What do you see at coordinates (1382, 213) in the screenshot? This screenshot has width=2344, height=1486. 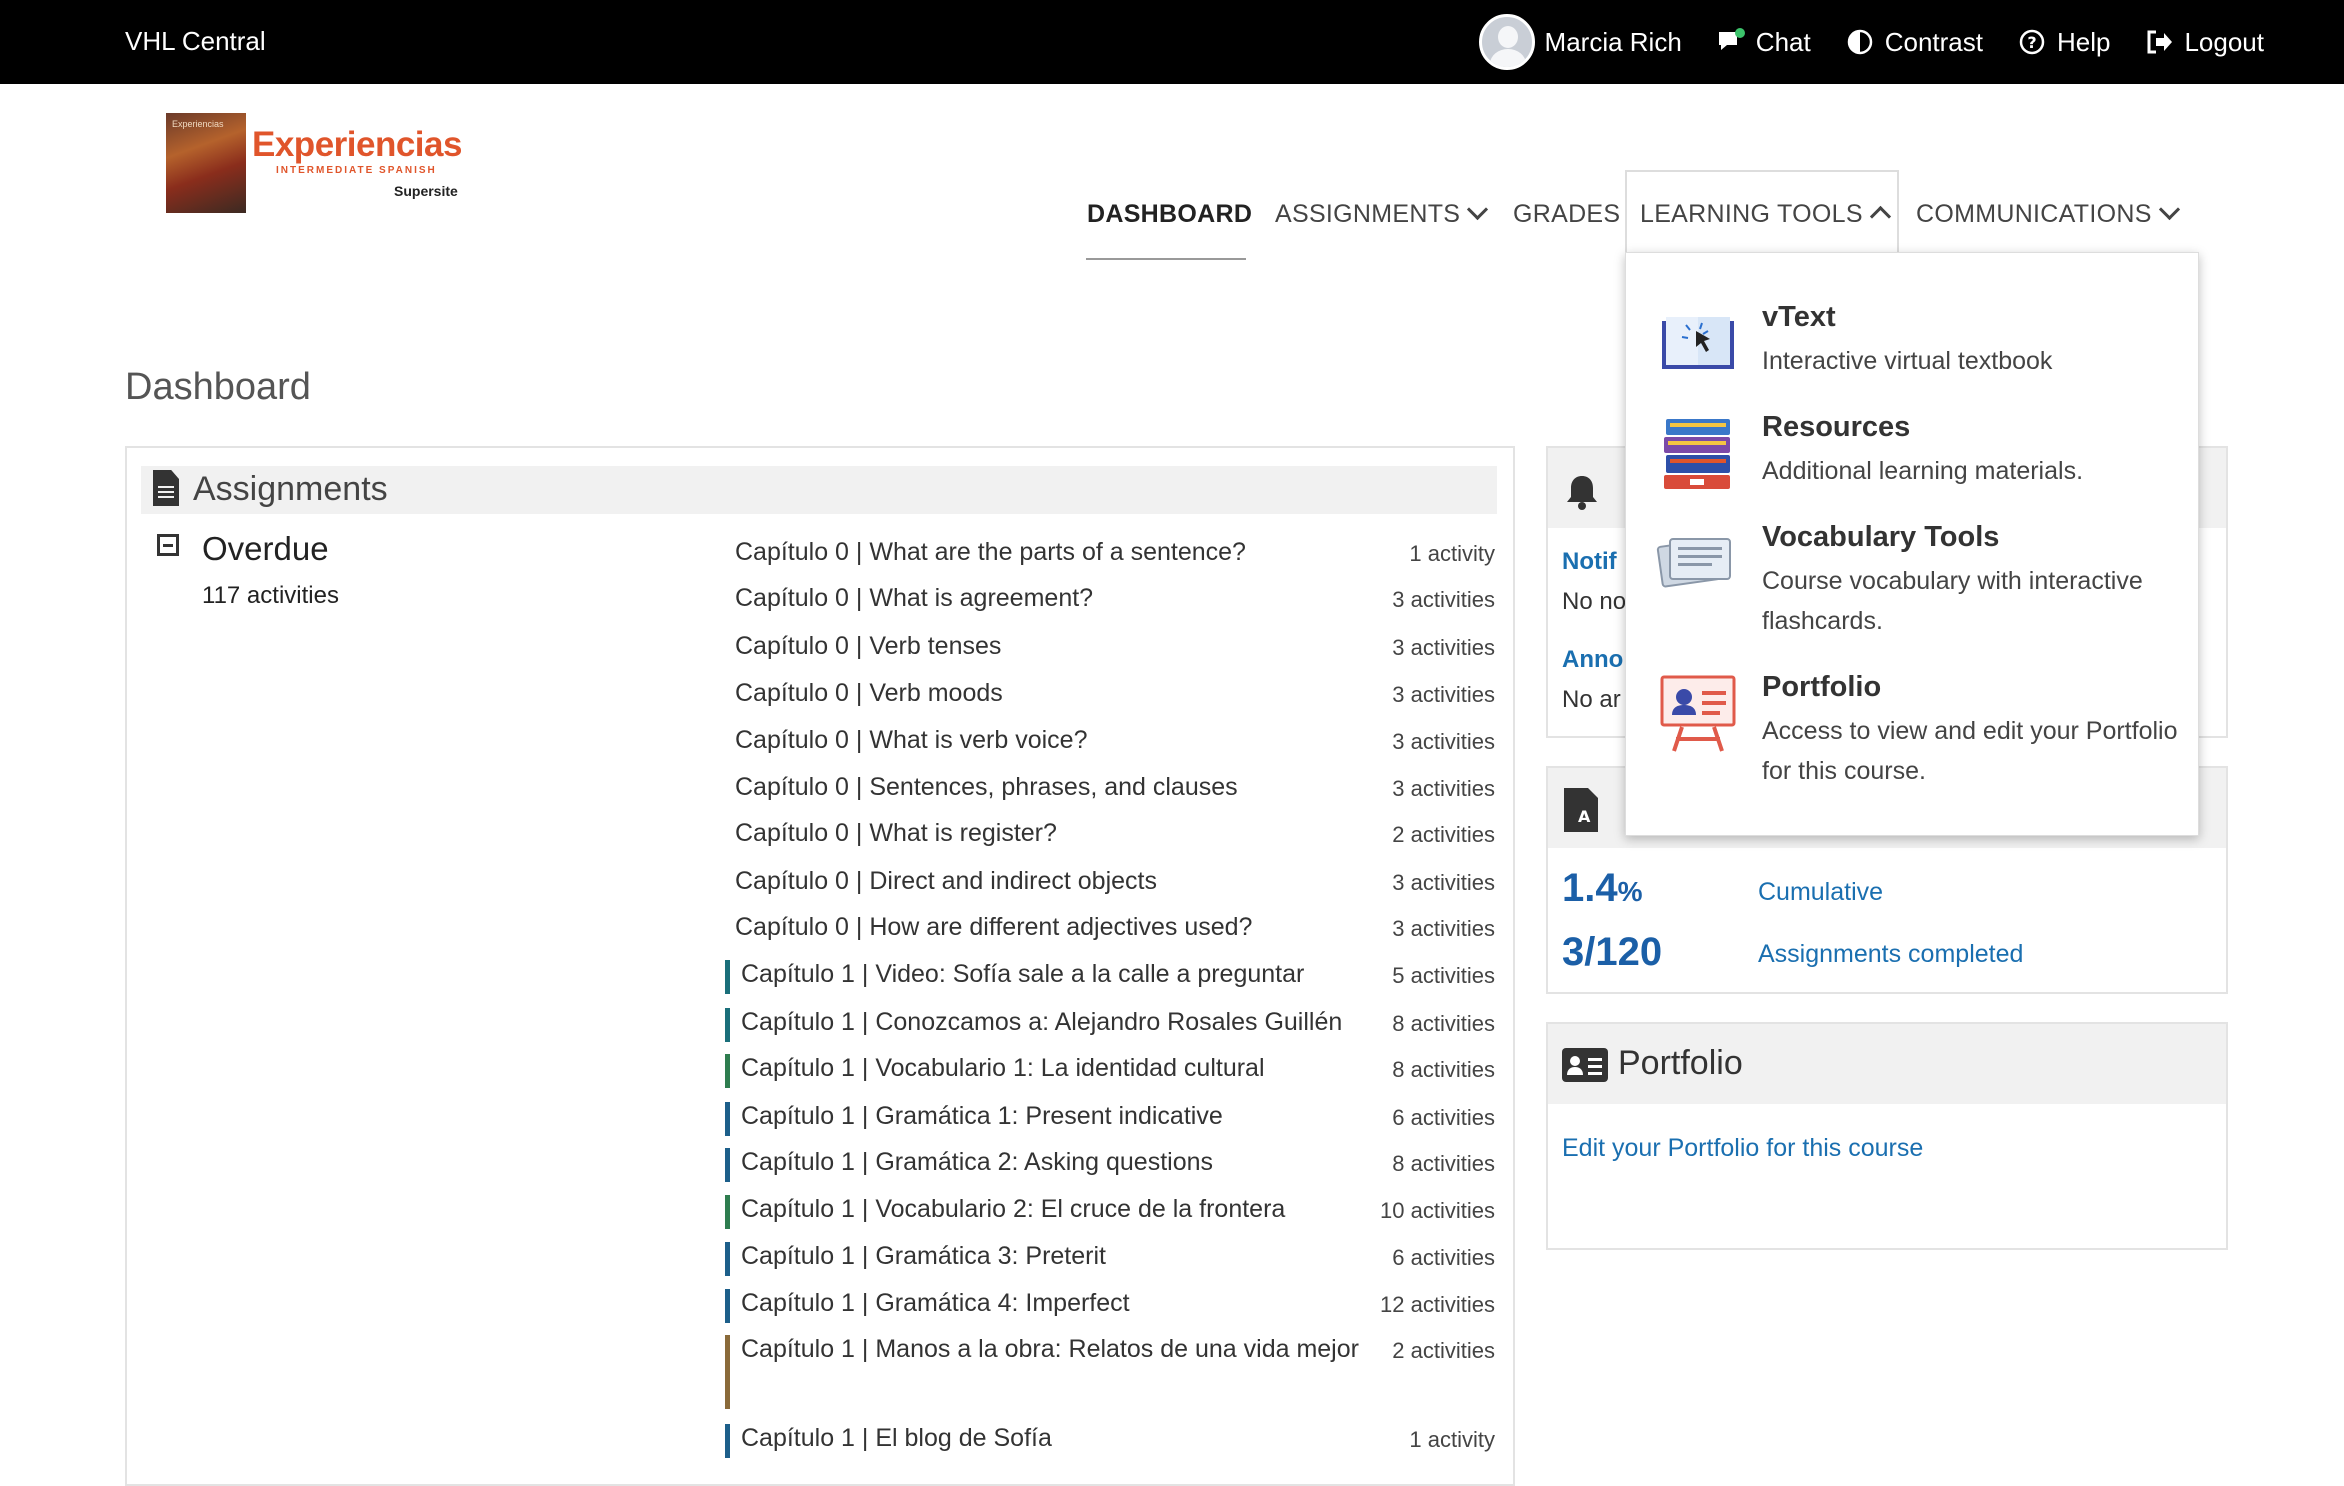 I see `nav-assignments: ASSIGNMENTS` at bounding box center [1382, 213].